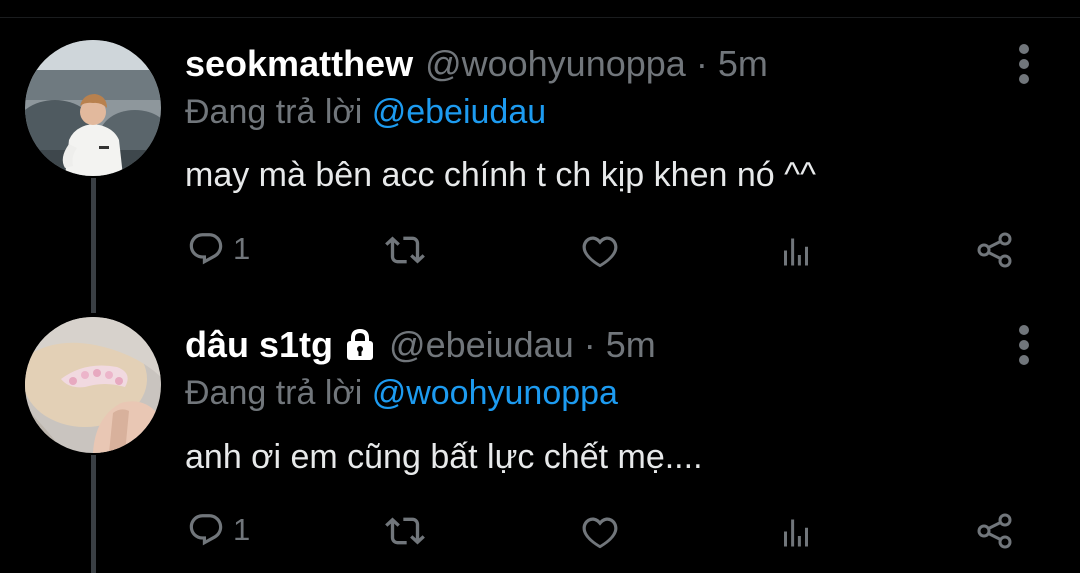  Describe the element at coordinates (259, 345) in the screenshot. I see `display-name: dâu s1tg` at that location.